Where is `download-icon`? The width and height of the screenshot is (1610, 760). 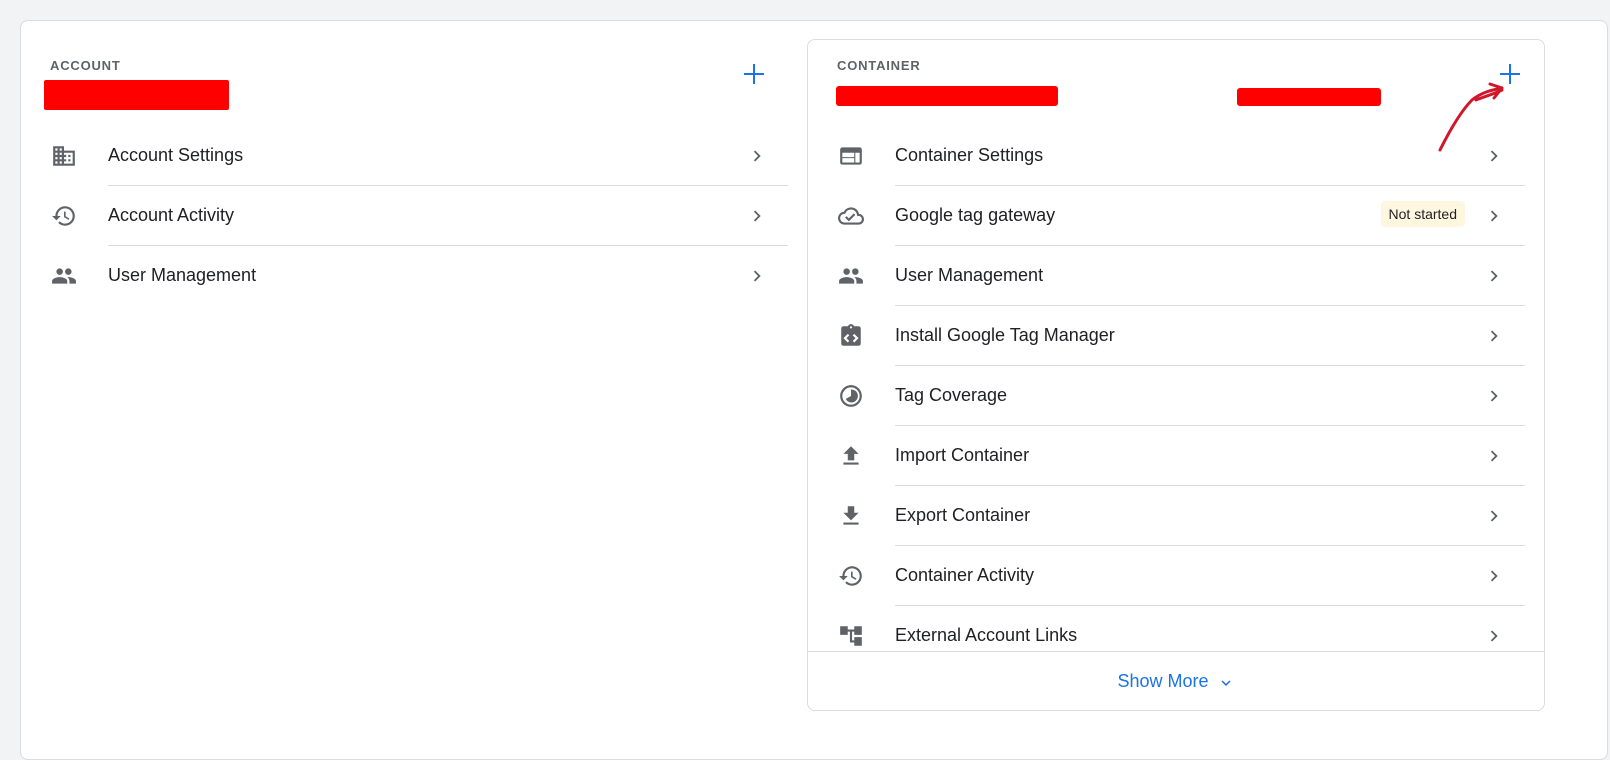
download-icon is located at coordinates (851, 516).